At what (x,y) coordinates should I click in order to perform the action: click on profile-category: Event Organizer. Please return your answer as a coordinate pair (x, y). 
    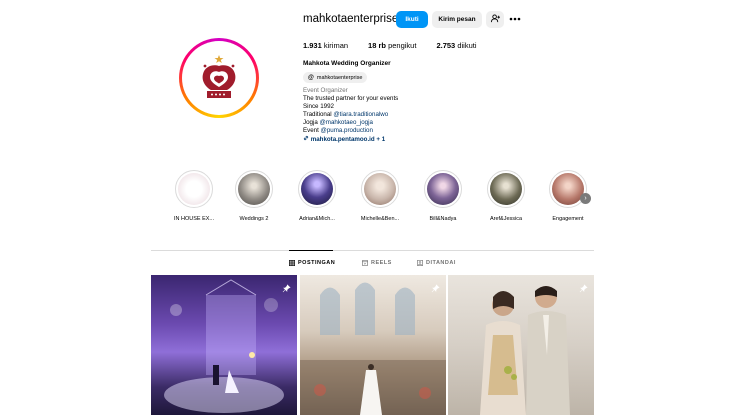
    Looking at the image, I should click on (325, 90).